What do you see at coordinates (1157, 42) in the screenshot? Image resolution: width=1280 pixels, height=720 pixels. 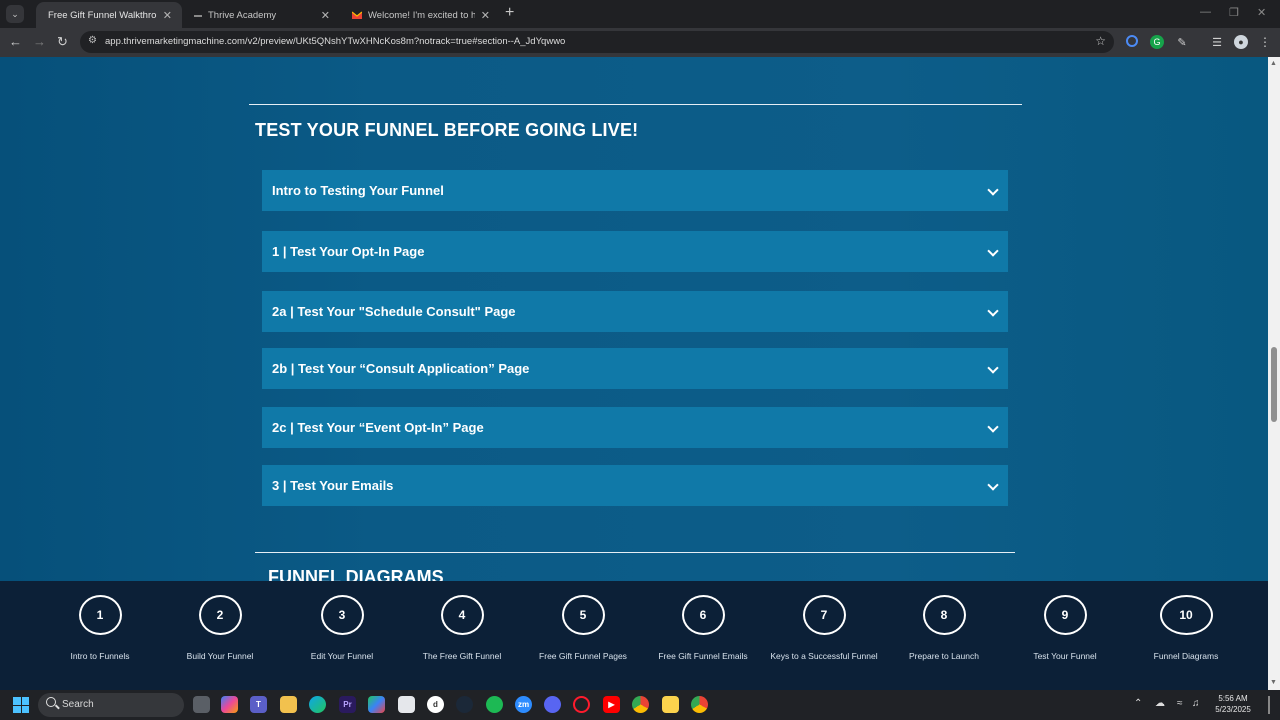 I see `grammarly-icon: G` at bounding box center [1157, 42].